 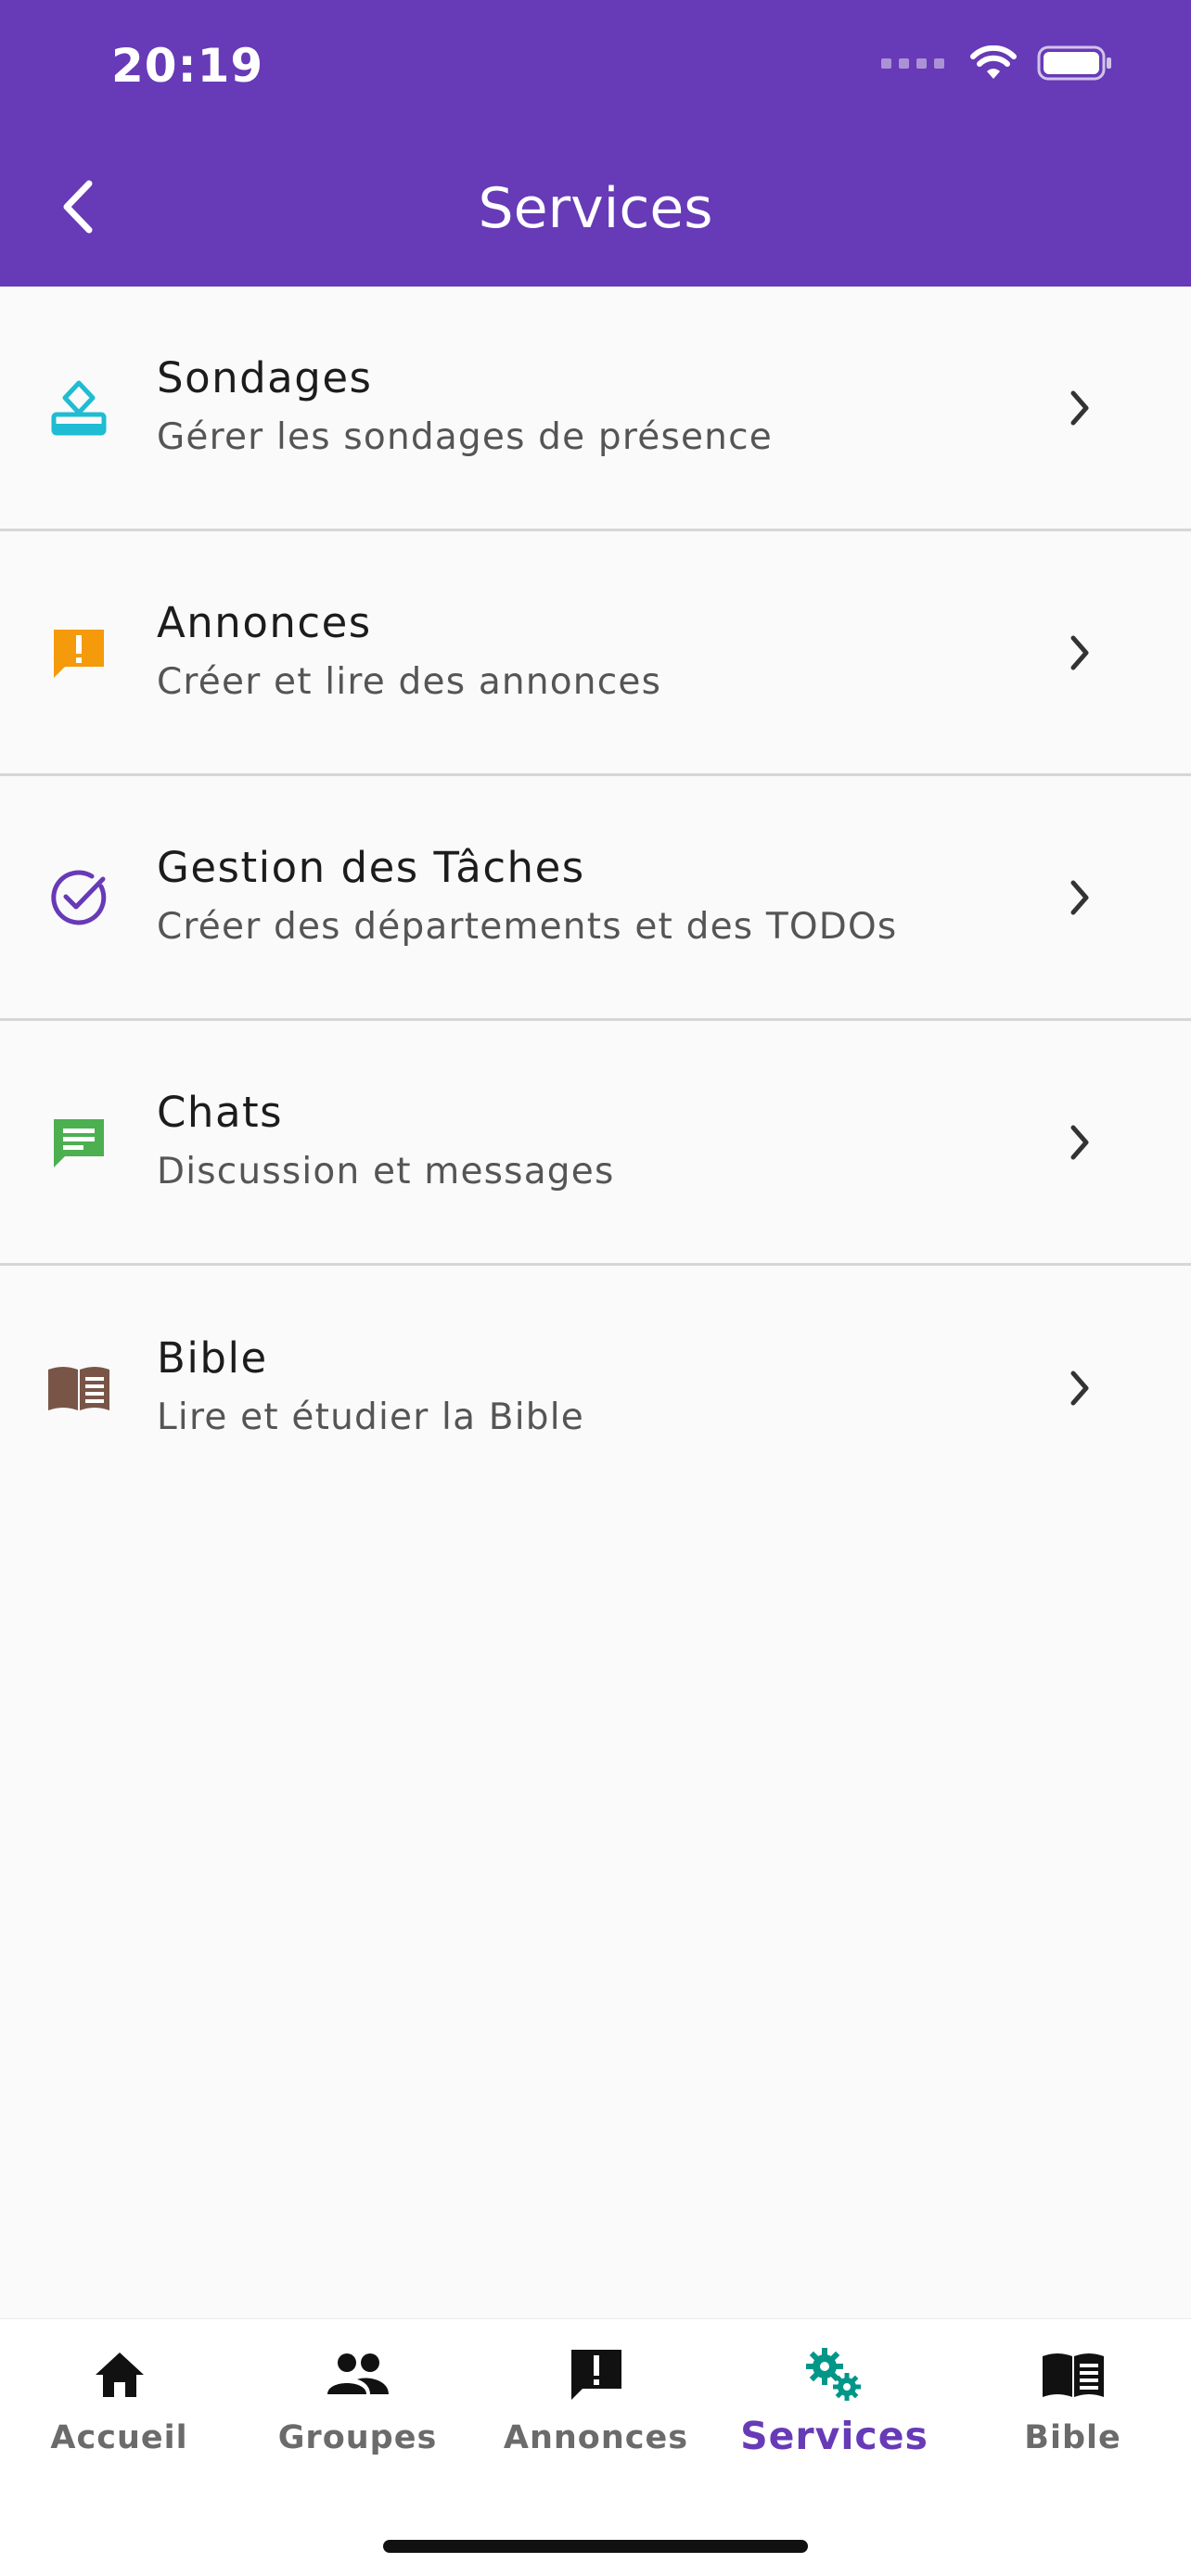 I want to click on service-item-bible: Bible Lire et étudier la Bible, so click(x=595, y=1388).